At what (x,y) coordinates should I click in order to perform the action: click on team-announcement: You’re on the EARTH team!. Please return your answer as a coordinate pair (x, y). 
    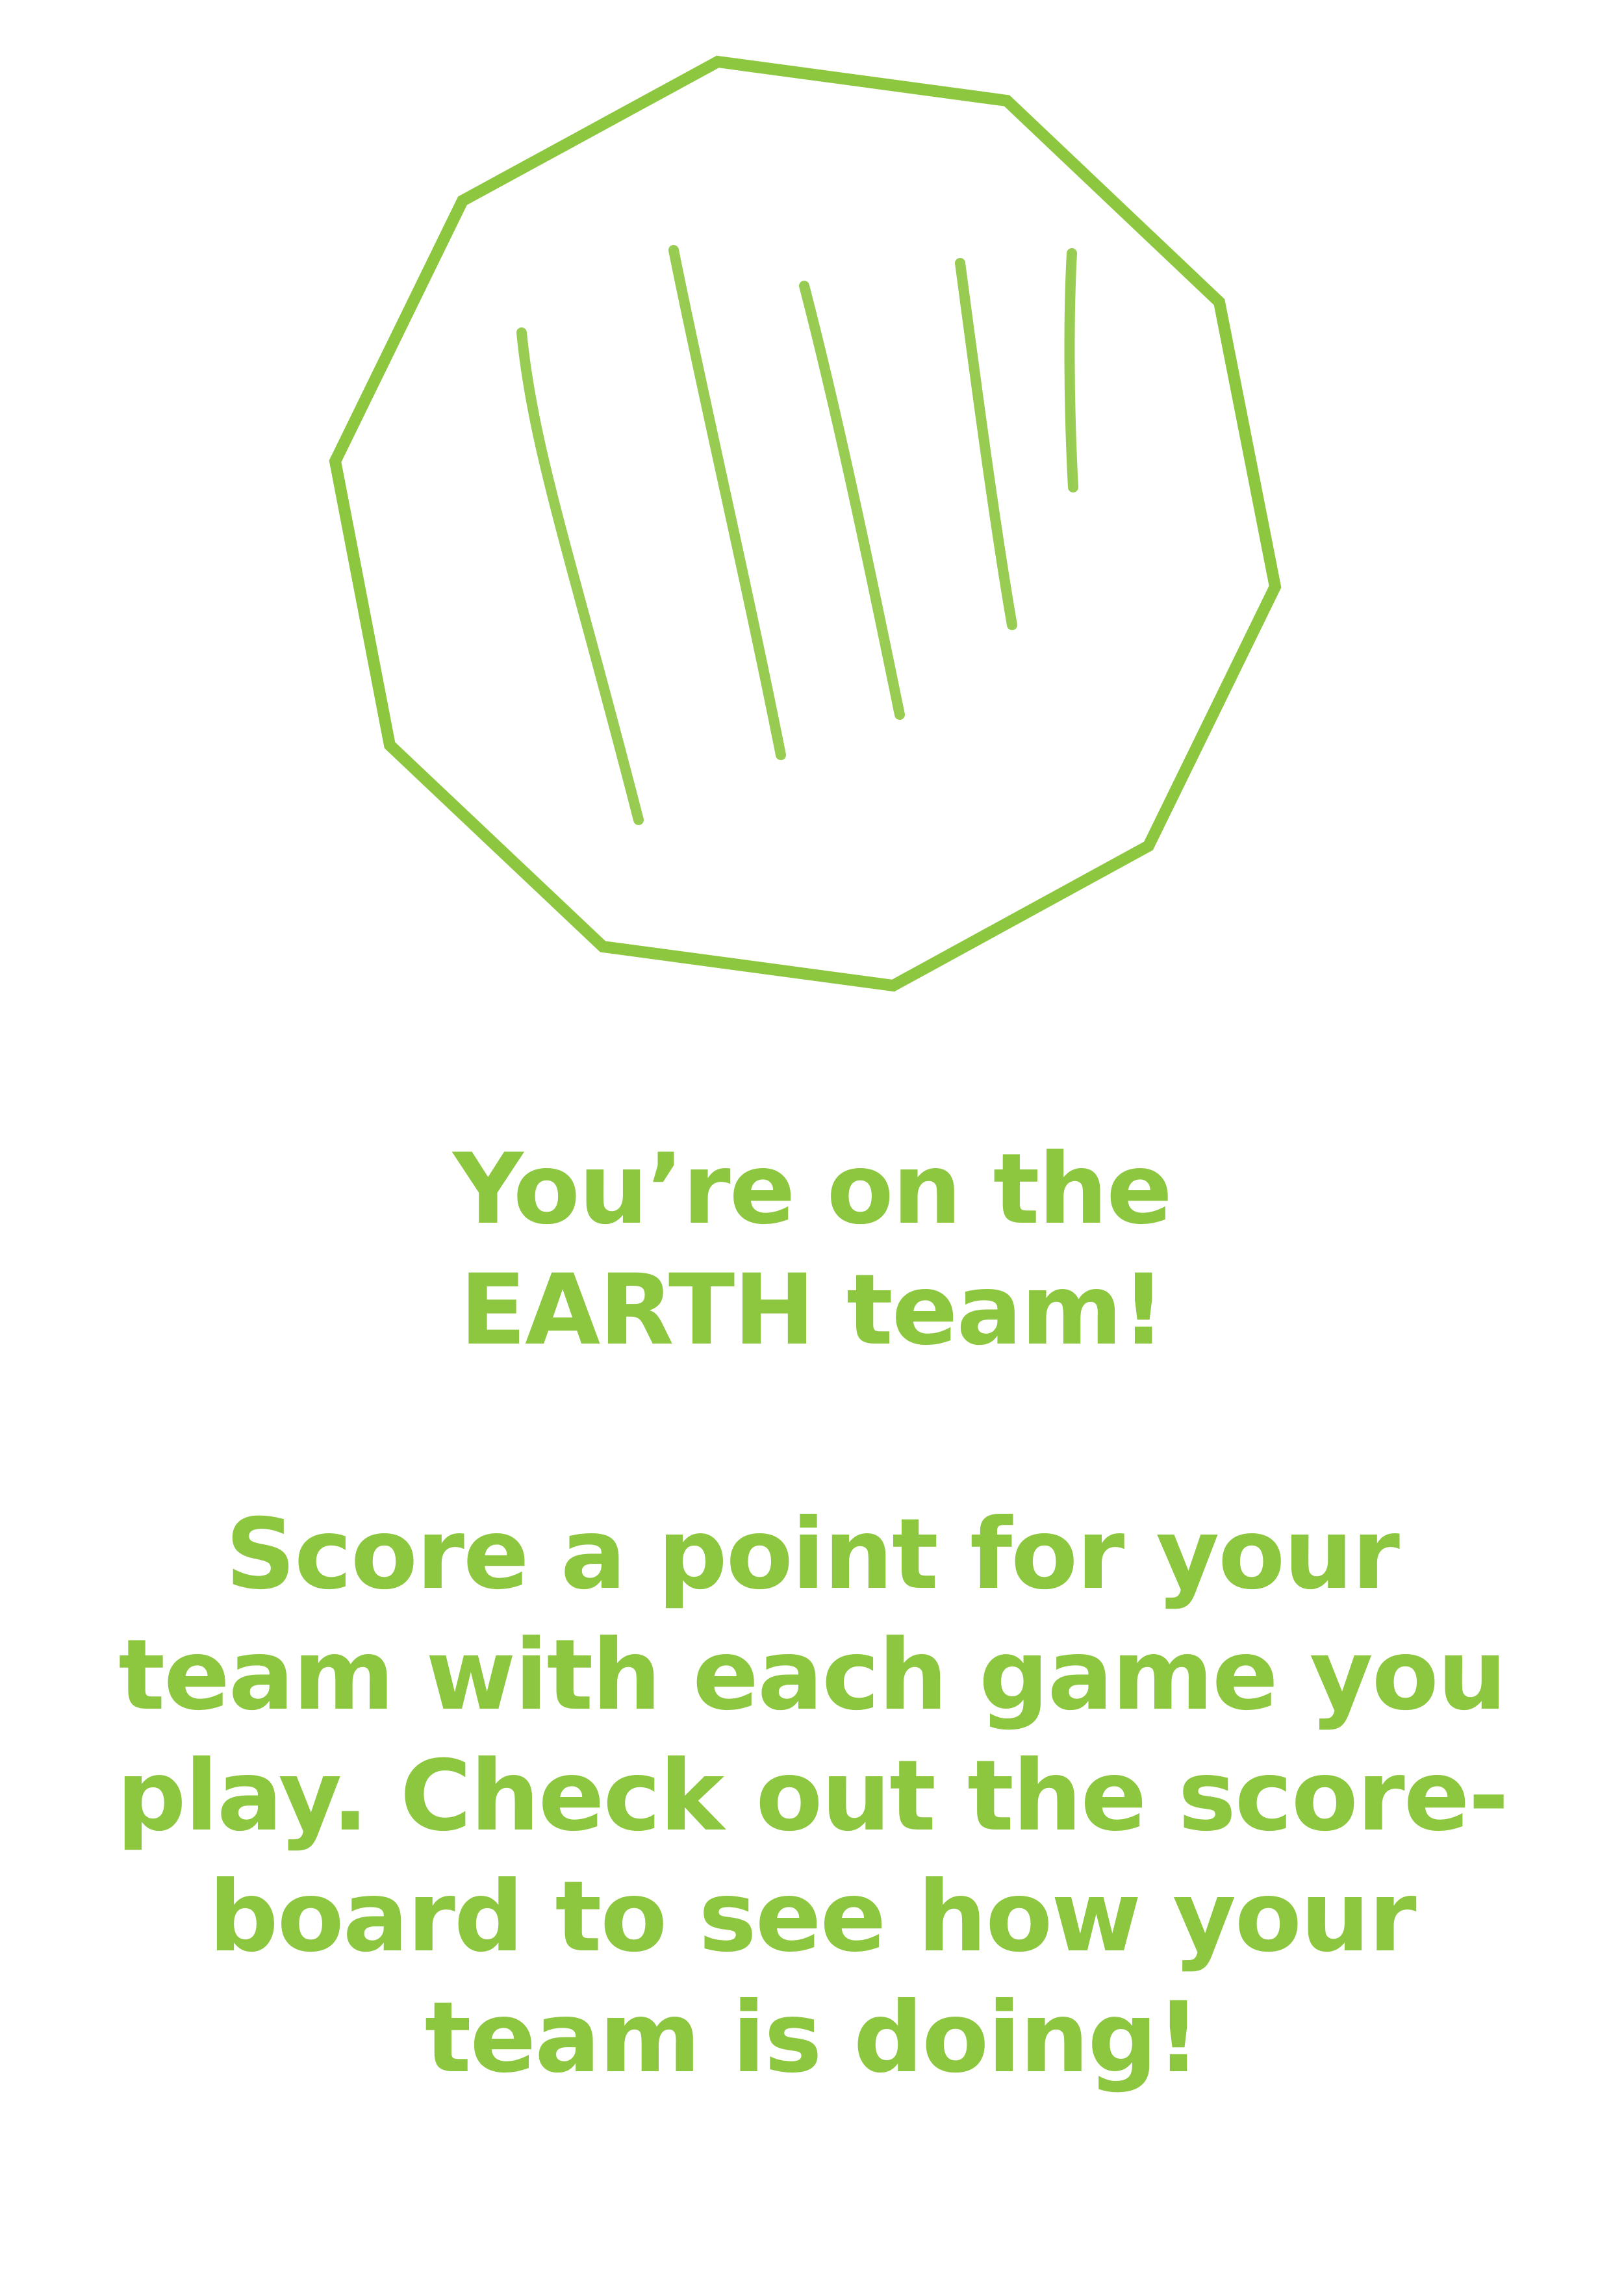
    Looking at the image, I should click on (812, 1250).